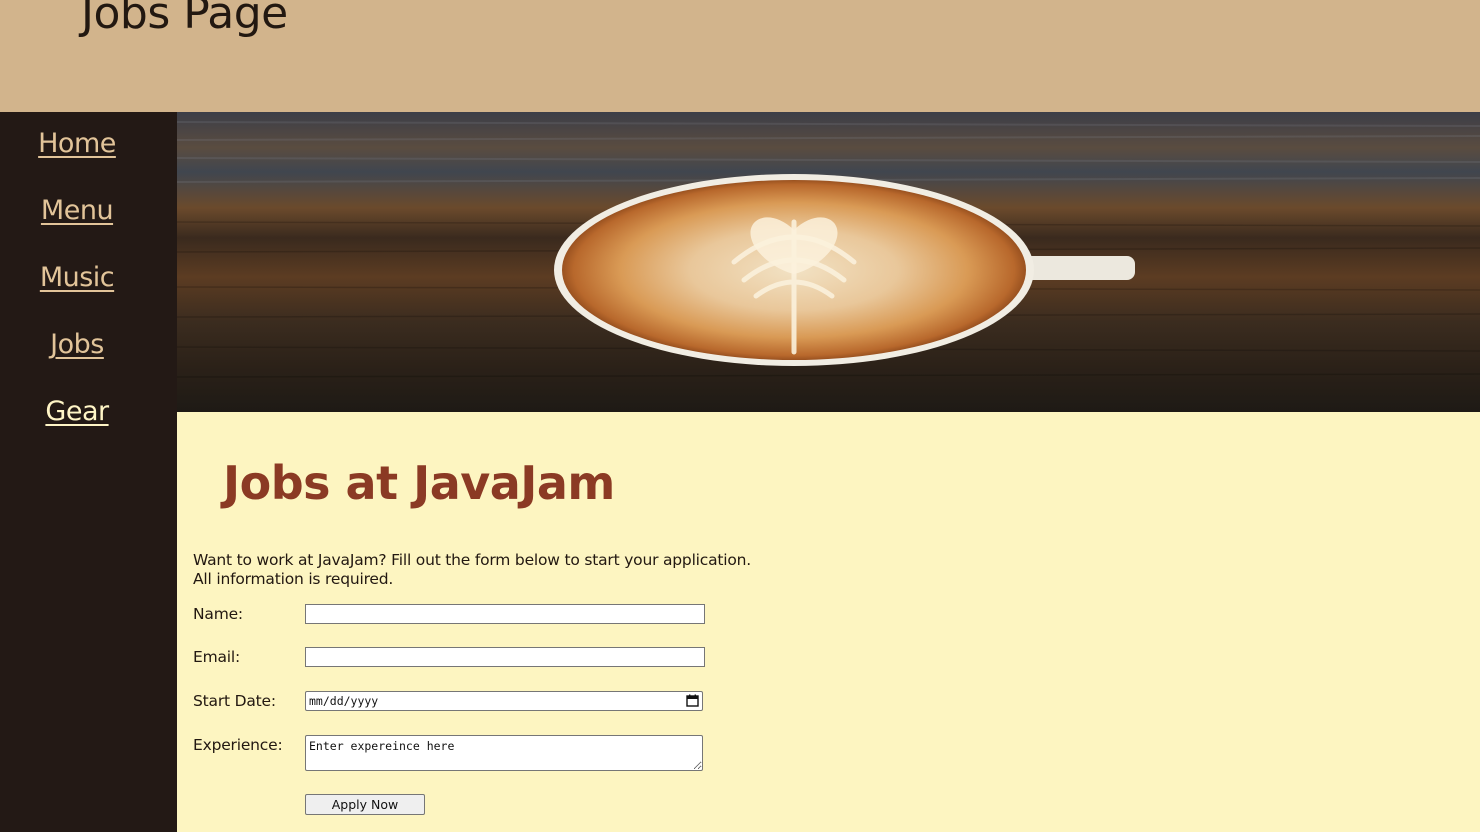  What do you see at coordinates (365, 804) in the screenshot?
I see `apply-now-button: Apply Now` at bounding box center [365, 804].